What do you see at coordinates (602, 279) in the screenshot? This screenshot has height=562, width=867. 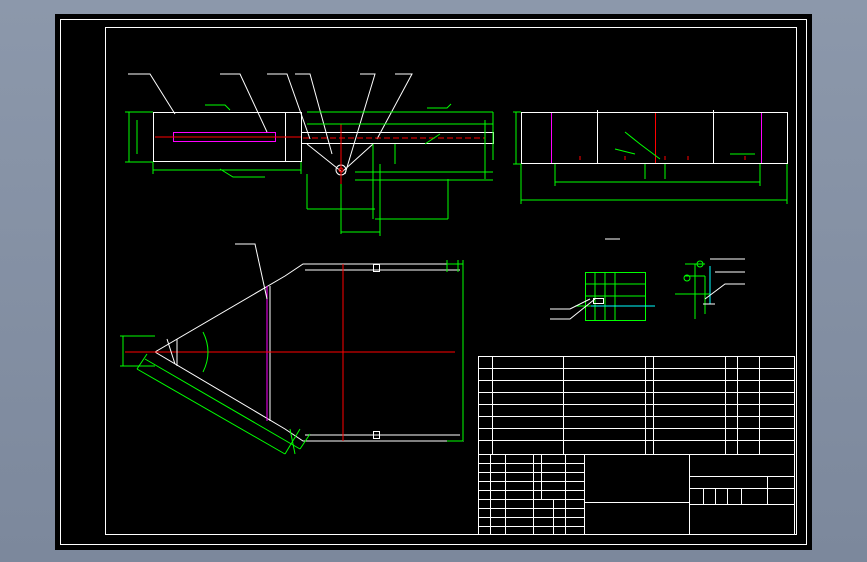 I see `detail-view-a` at bounding box center [602, 279].